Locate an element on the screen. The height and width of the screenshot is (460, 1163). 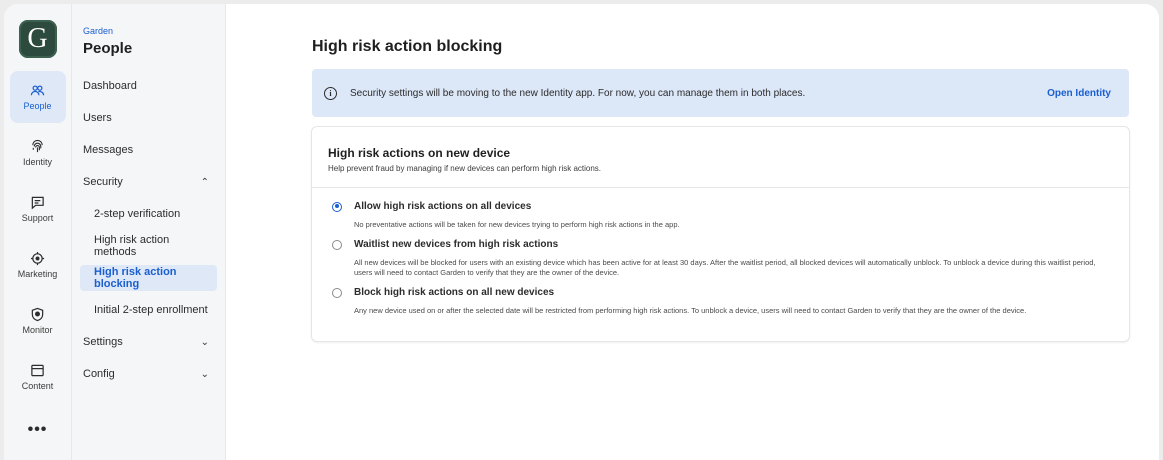
people-icon is located at coordinates (37, 90).